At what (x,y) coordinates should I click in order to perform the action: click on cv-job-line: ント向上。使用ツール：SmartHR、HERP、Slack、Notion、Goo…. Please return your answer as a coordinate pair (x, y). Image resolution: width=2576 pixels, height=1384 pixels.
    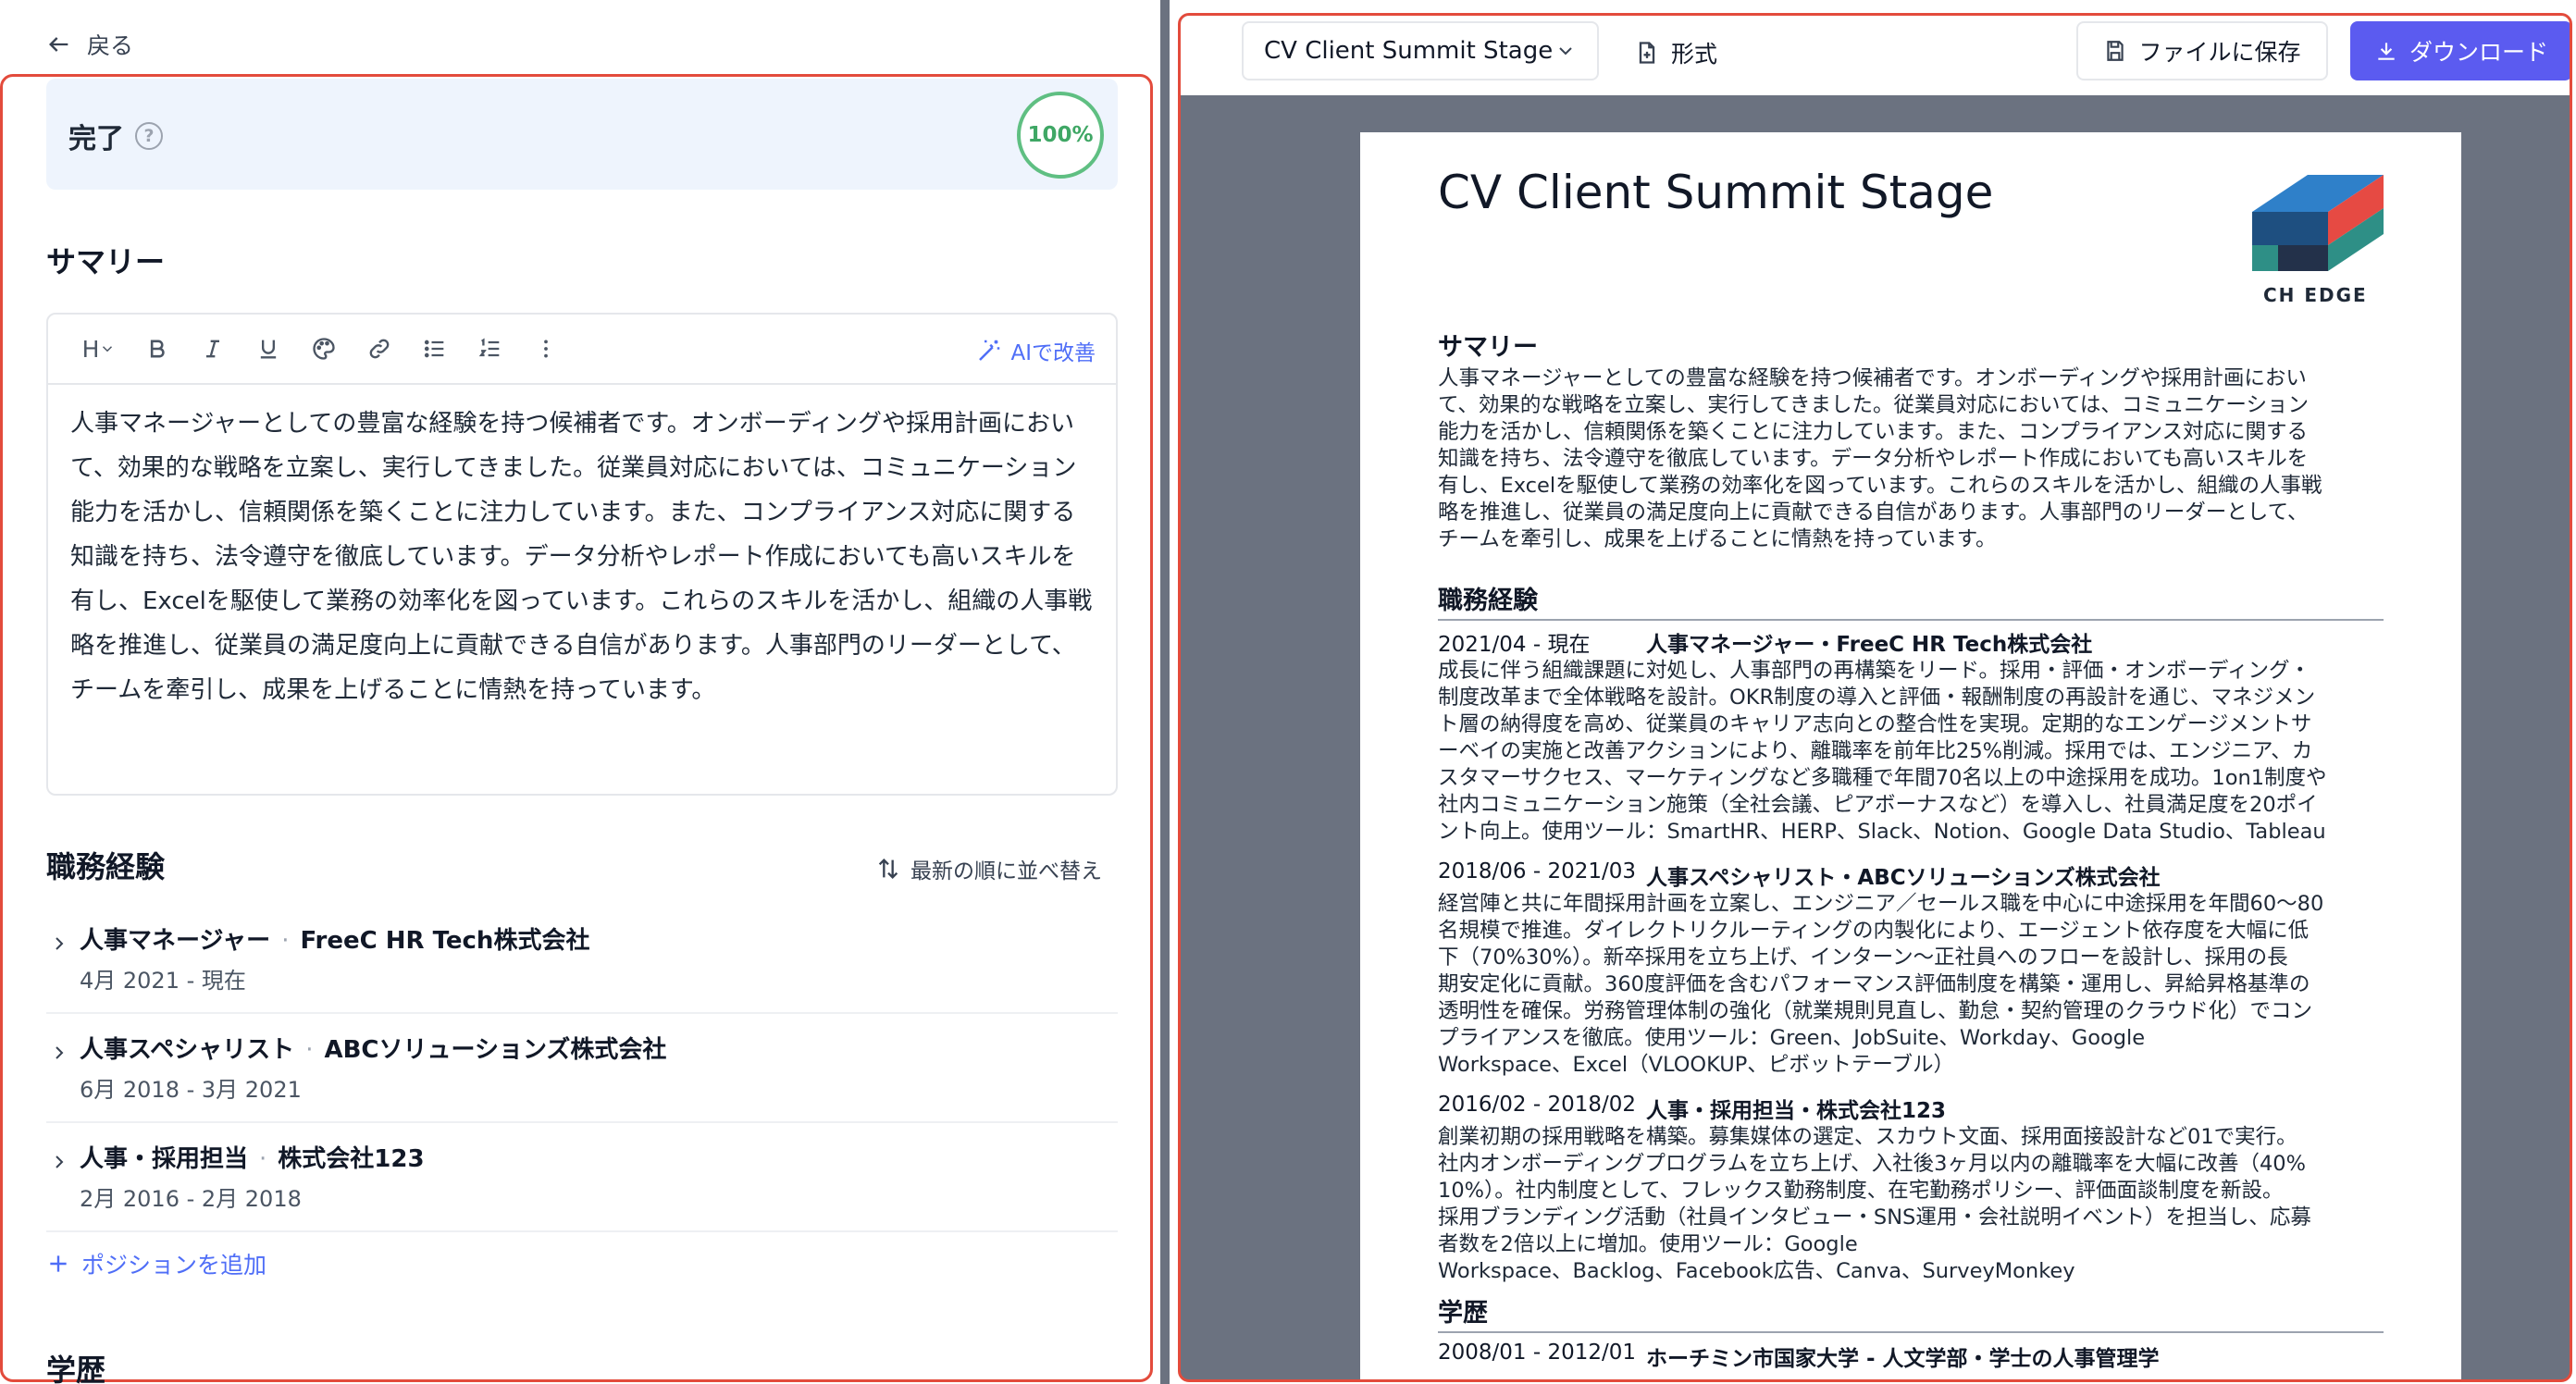
    Looking at the image, I should click on (1882, 832).